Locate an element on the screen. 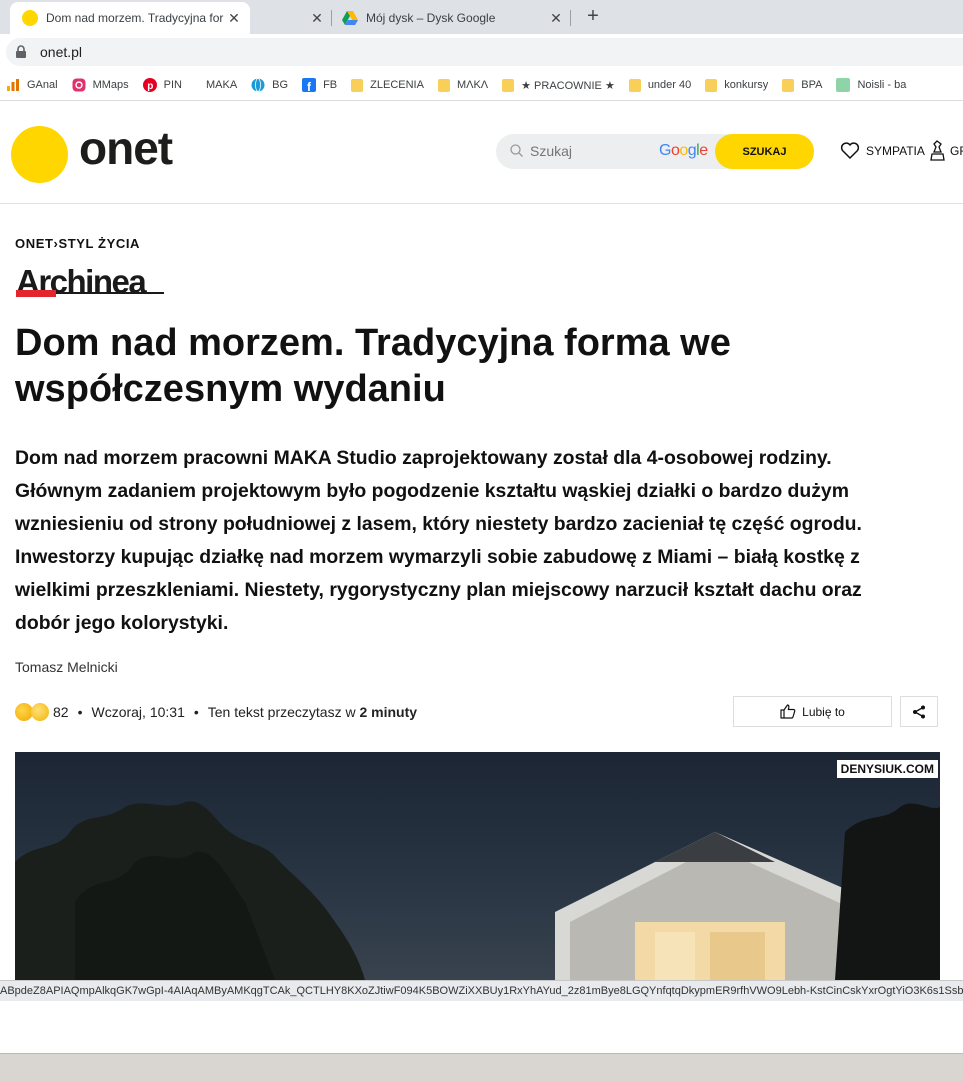  photo-credit: DENYSIUK.COM is located at coordinates (887, 769).